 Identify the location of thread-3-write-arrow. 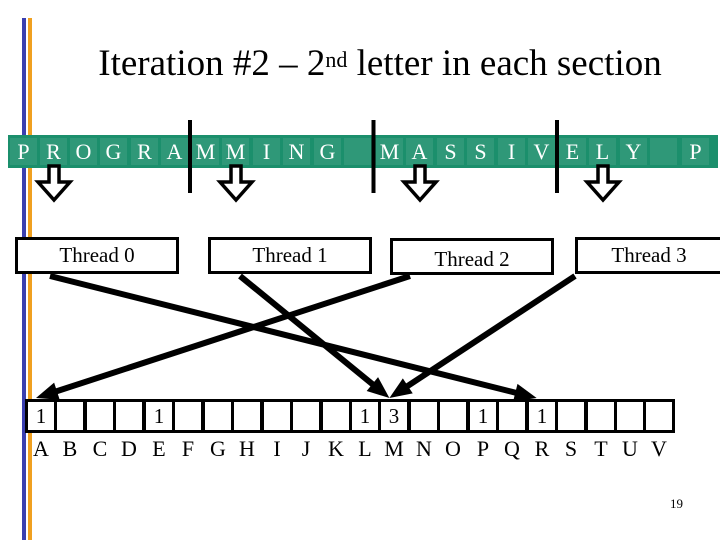
(486, 334).